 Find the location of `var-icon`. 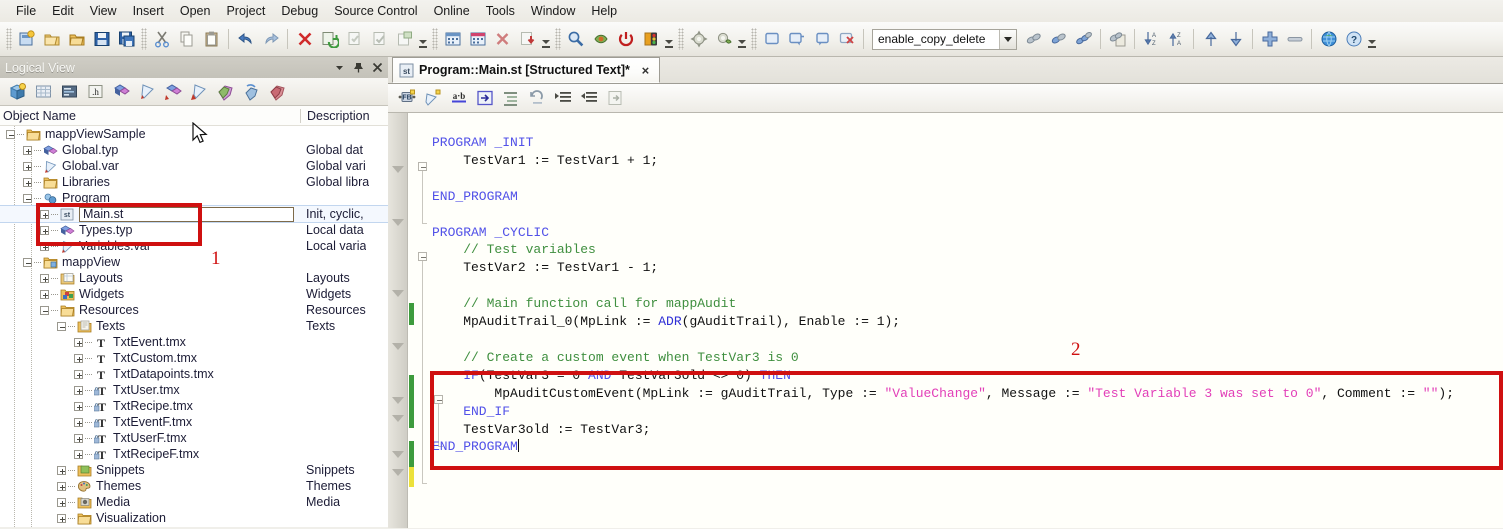

var-icon is located at coordinates (147, 92).